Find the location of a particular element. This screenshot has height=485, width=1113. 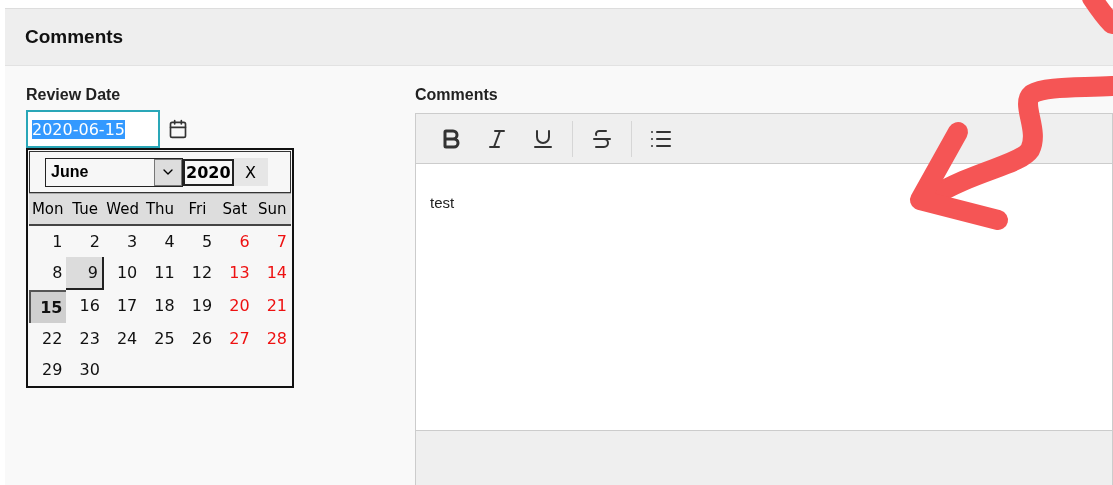

section-title: Comments is located at coordinates (74, 37).